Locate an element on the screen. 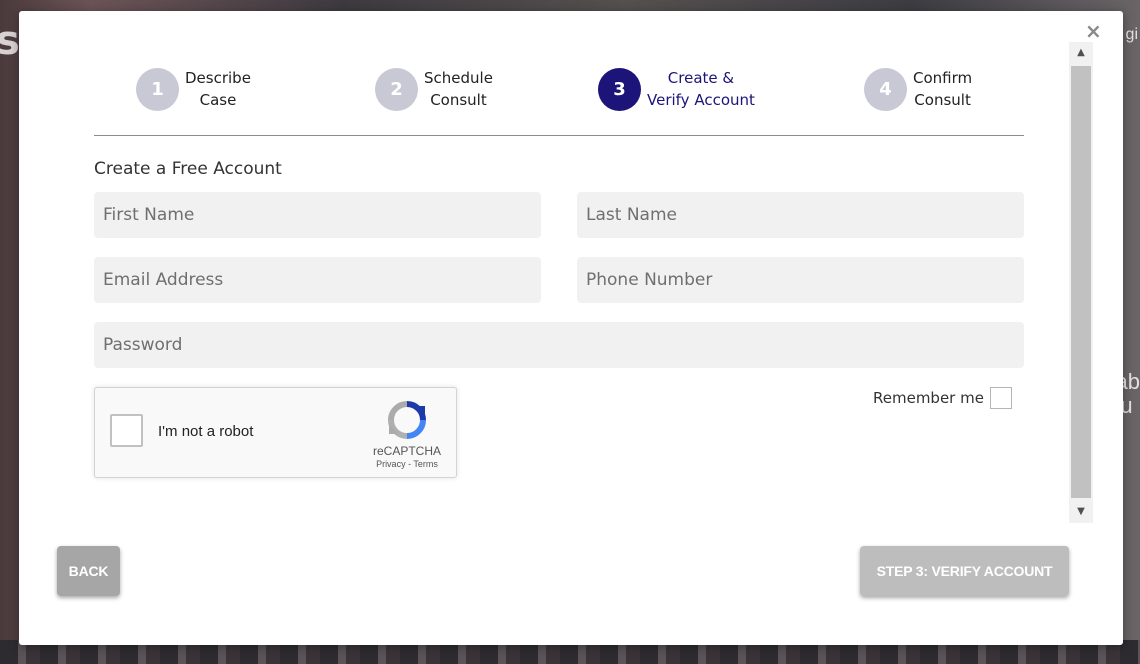 This screenshot has height=664, width=1140. form-title: Create a Free Account is located at coordinates (188, 169).